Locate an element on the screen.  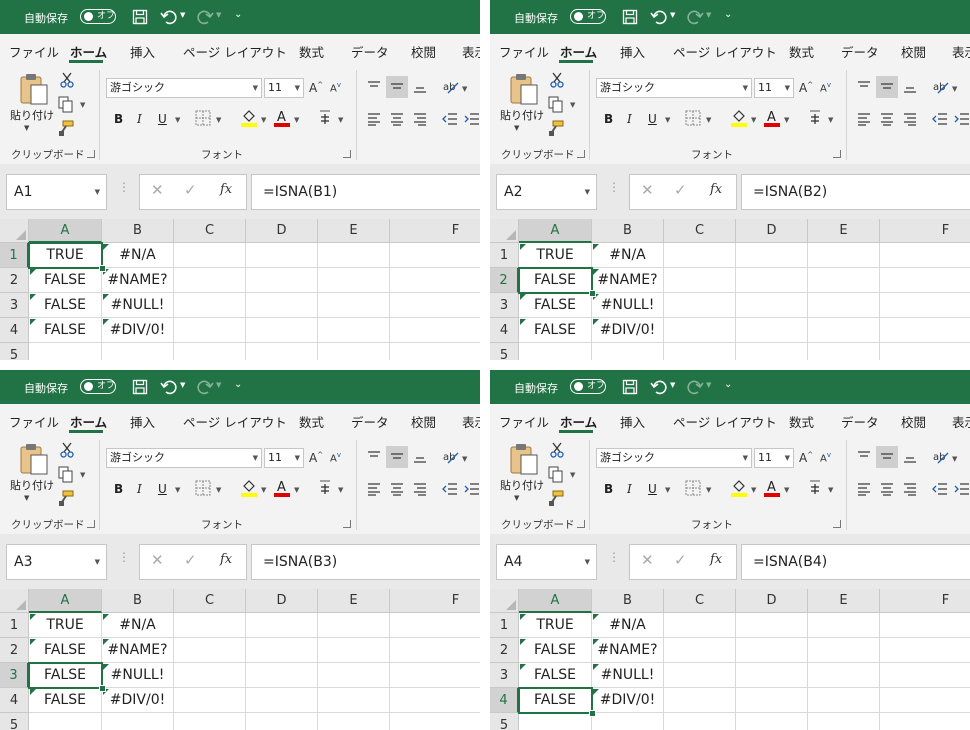
column-header-d: D is located at coordinates (282, 601).